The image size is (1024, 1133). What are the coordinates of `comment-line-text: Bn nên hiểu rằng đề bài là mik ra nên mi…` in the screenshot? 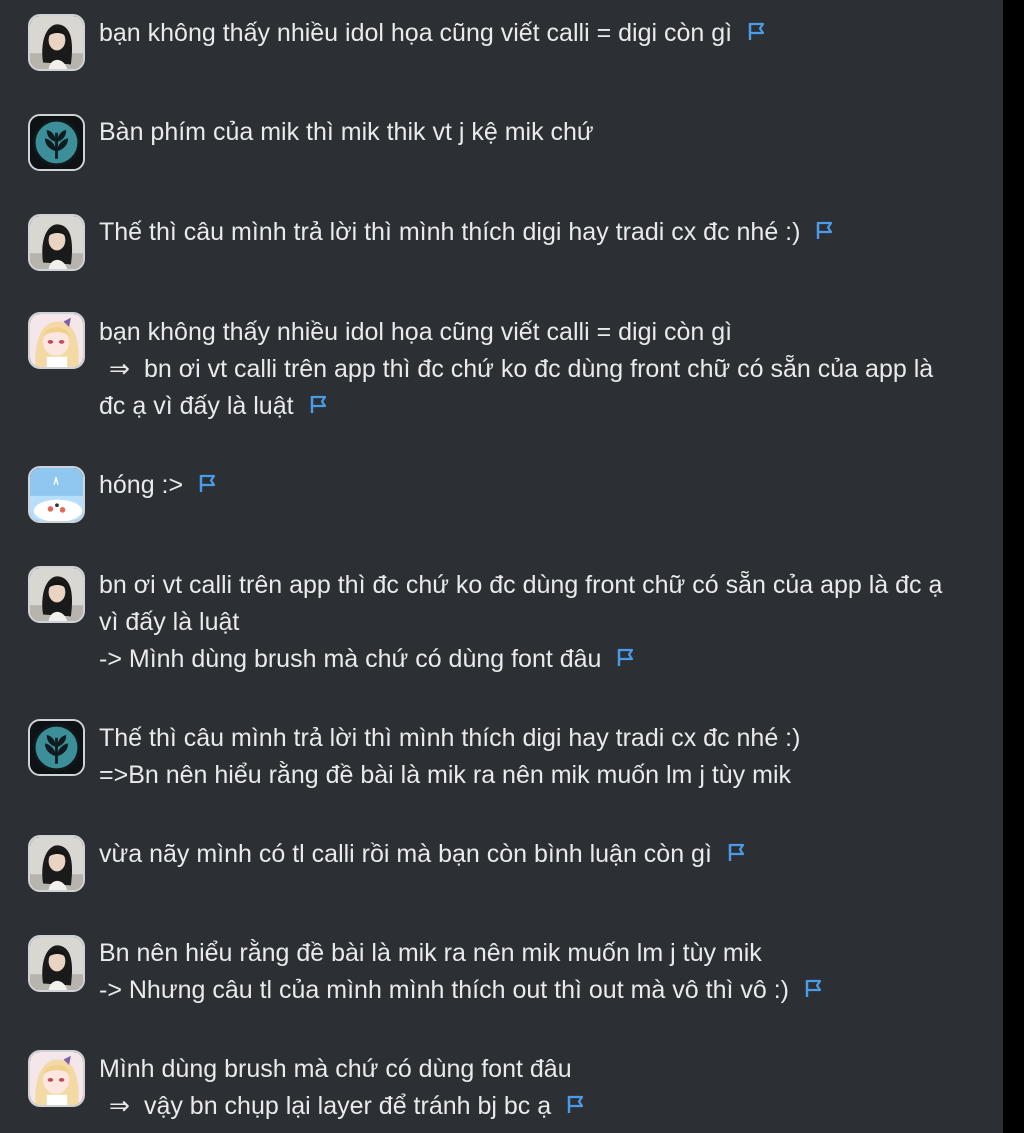 It's located at (430, 953).